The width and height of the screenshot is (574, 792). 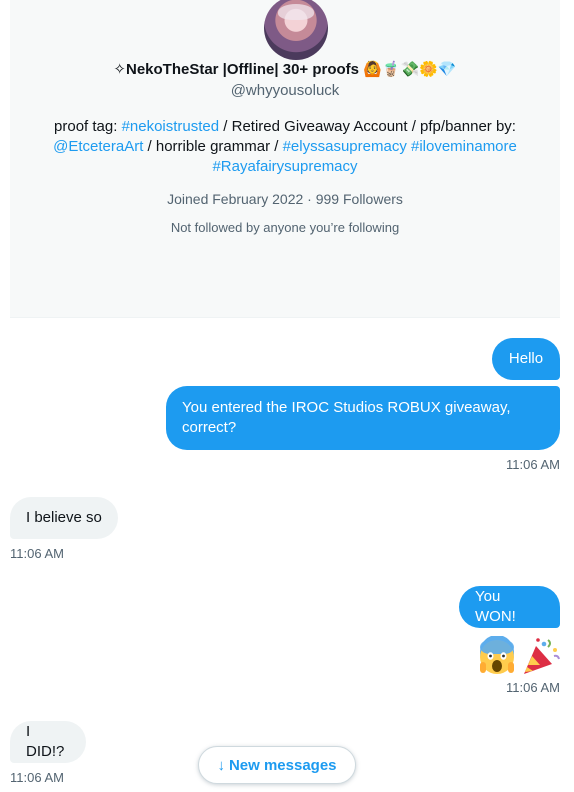 I want to click on hashtag-link: #nekoistrusted, so click(x=171, y=126).